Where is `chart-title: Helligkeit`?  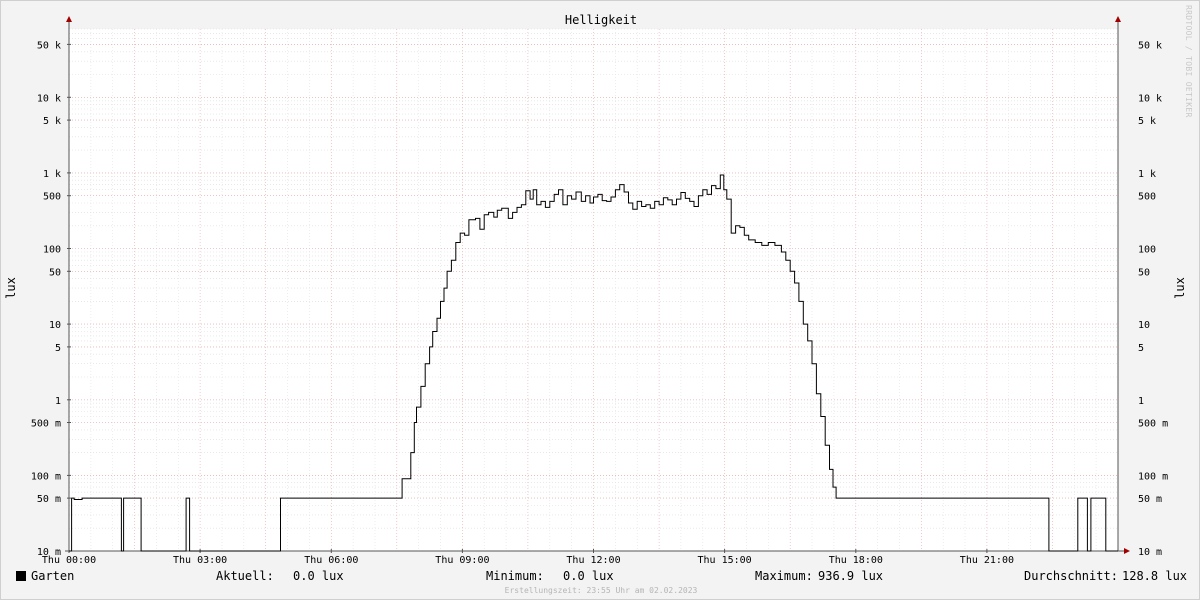 chart-title: Helligkeit is located at coordinates (601, 20).